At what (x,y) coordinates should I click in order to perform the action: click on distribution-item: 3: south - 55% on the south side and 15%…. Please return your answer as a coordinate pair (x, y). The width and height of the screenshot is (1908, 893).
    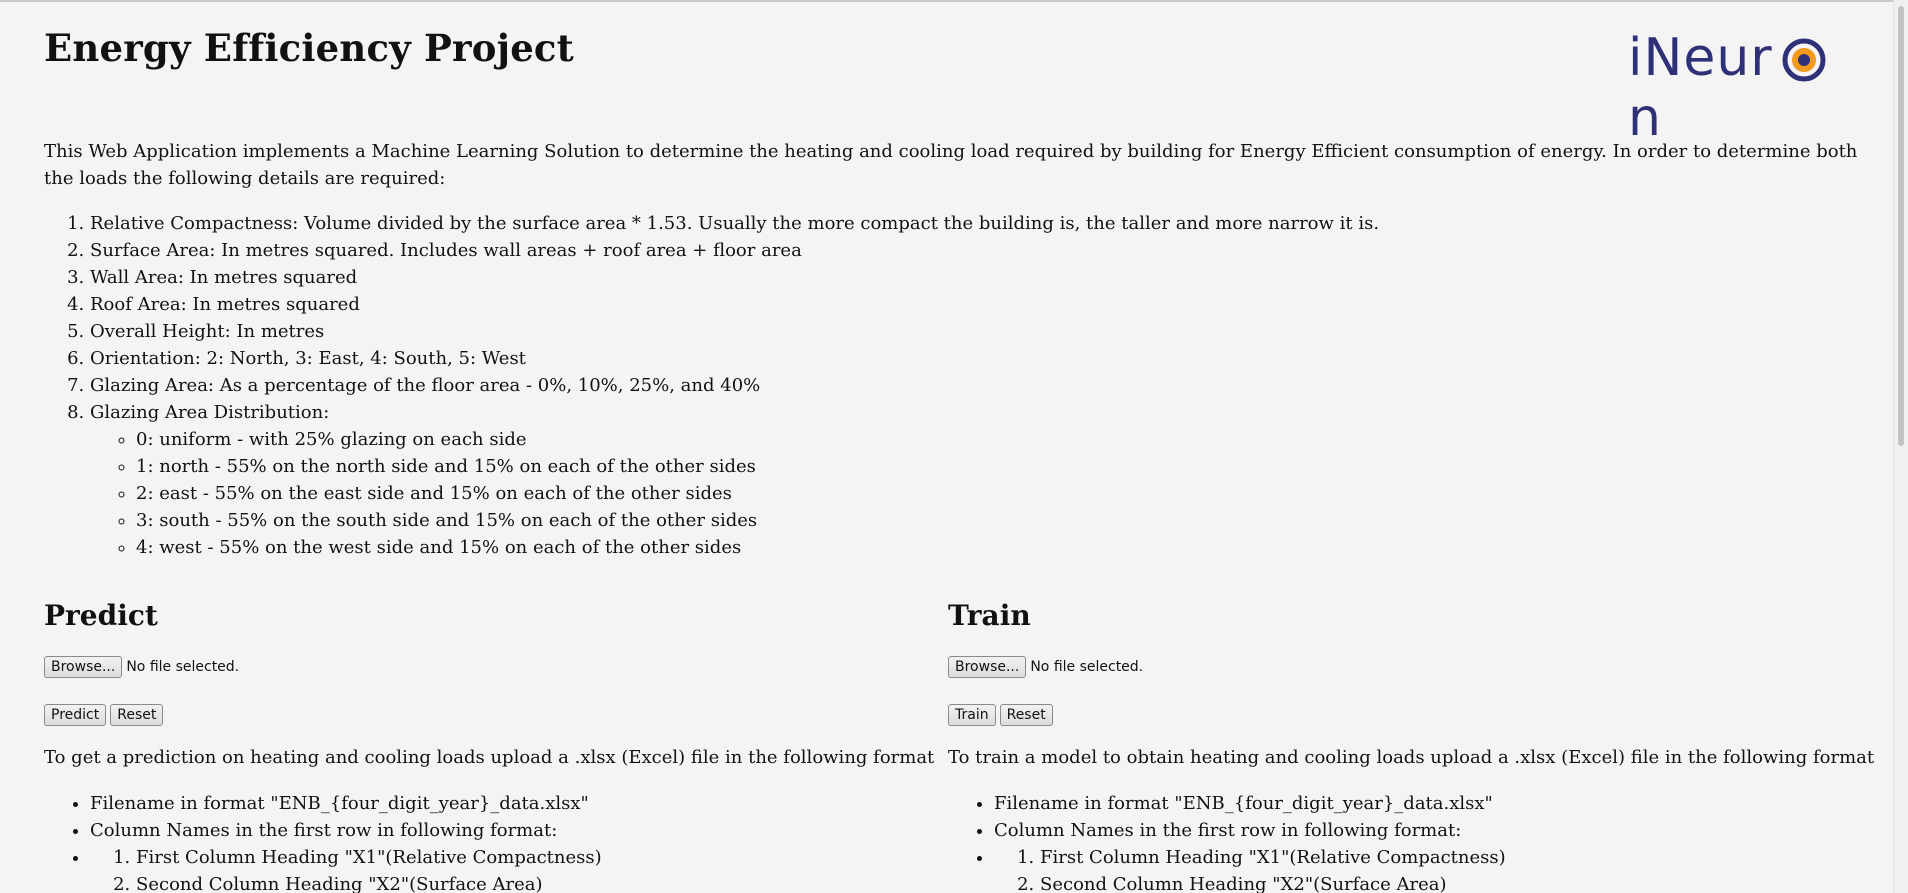
    Looking at the image, I should click on (757, 520).